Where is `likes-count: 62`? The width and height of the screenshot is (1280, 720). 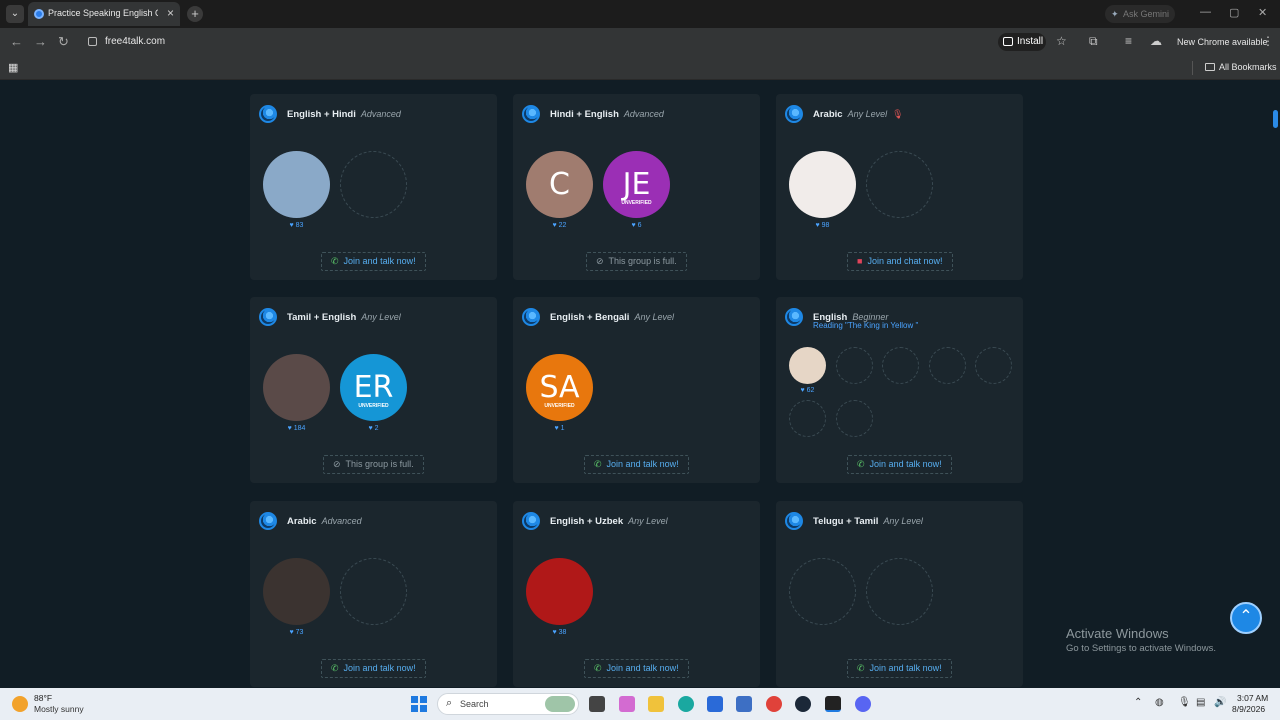
likes-count: 62 is located at coordinates (810, 390).